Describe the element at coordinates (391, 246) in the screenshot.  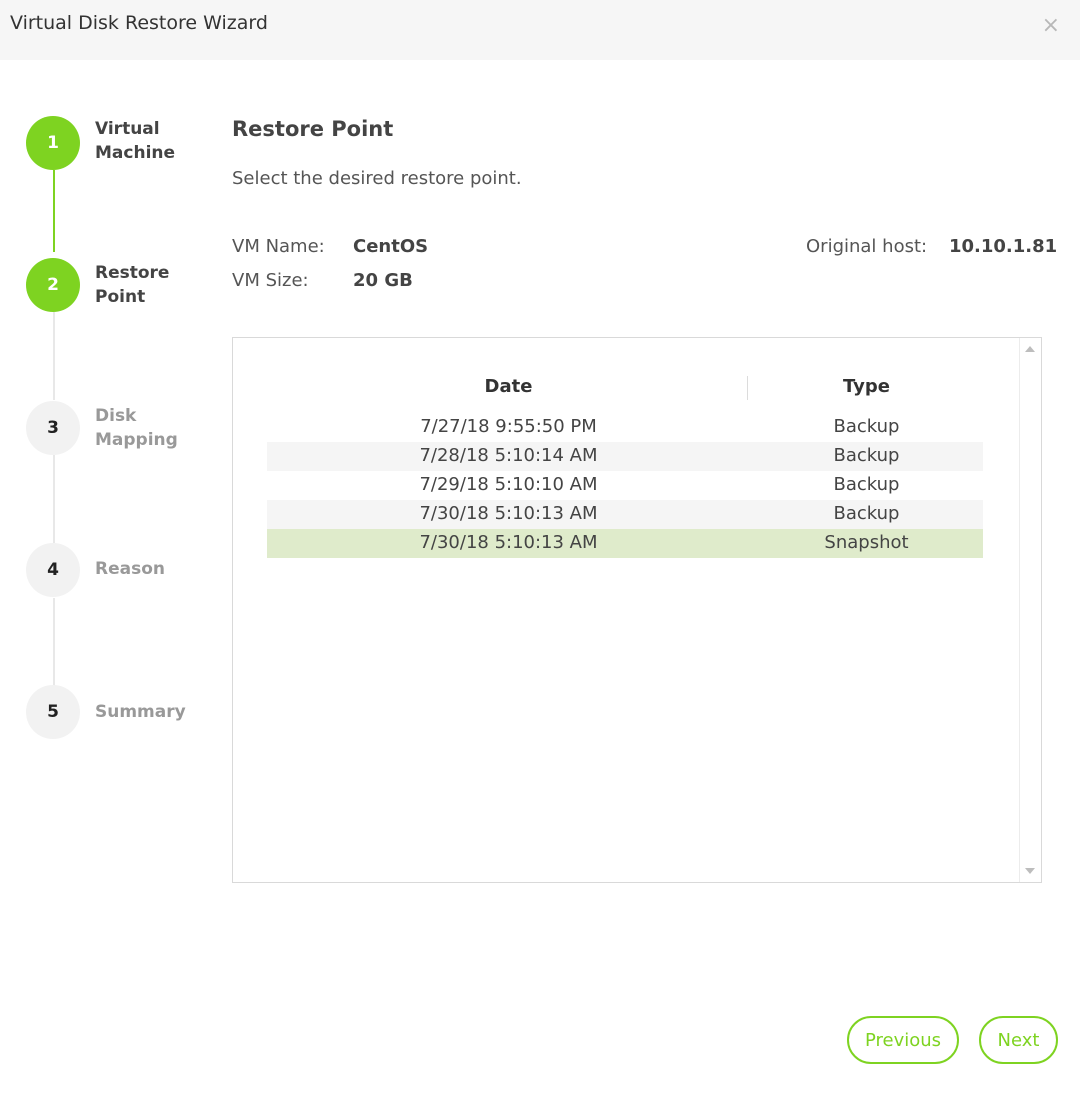
I see `vm-name-value: CentOS` at that location.